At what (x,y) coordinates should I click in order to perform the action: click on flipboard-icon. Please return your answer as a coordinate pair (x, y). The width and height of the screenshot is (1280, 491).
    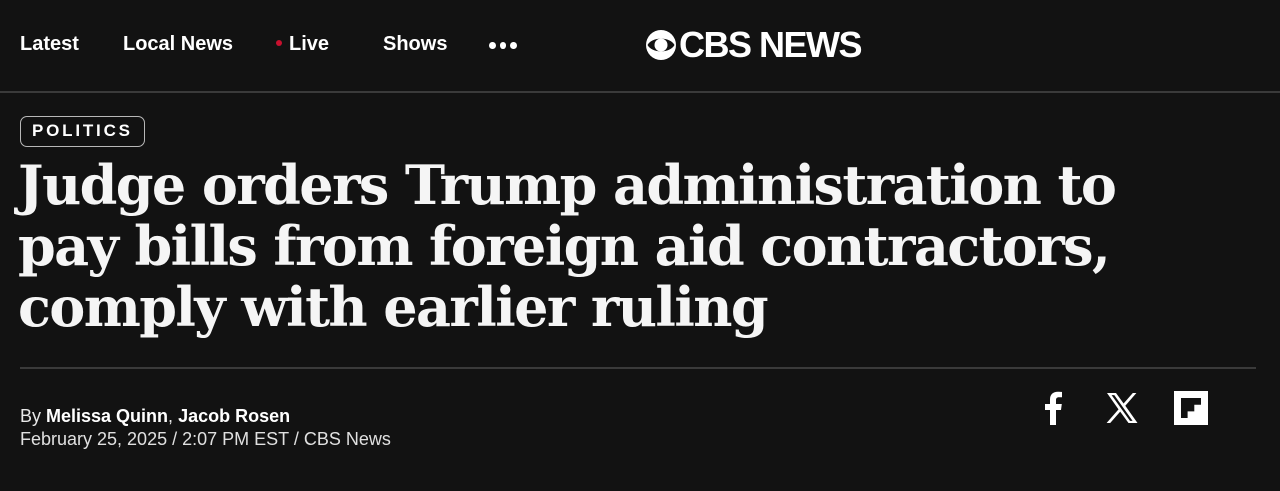
    Looking at the image, I should click on (1191, 408).